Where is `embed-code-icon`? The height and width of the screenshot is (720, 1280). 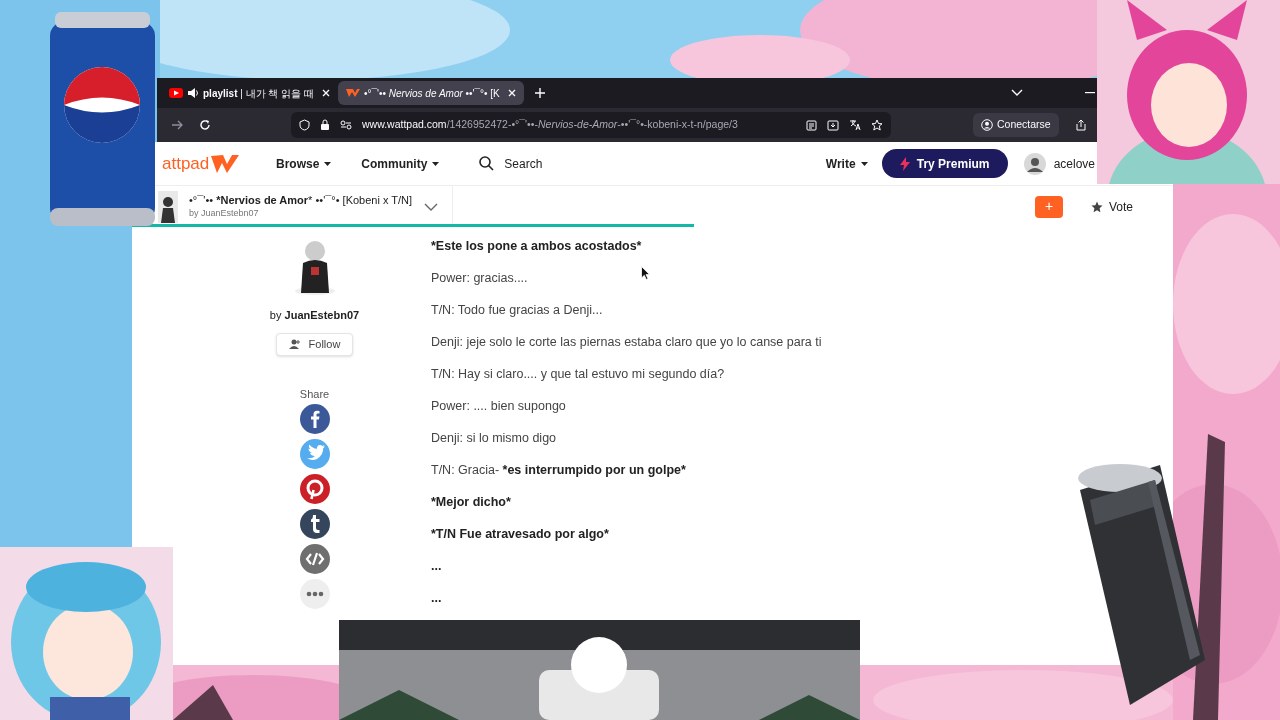
embed-code-icon is located at coordinates (314, 559).